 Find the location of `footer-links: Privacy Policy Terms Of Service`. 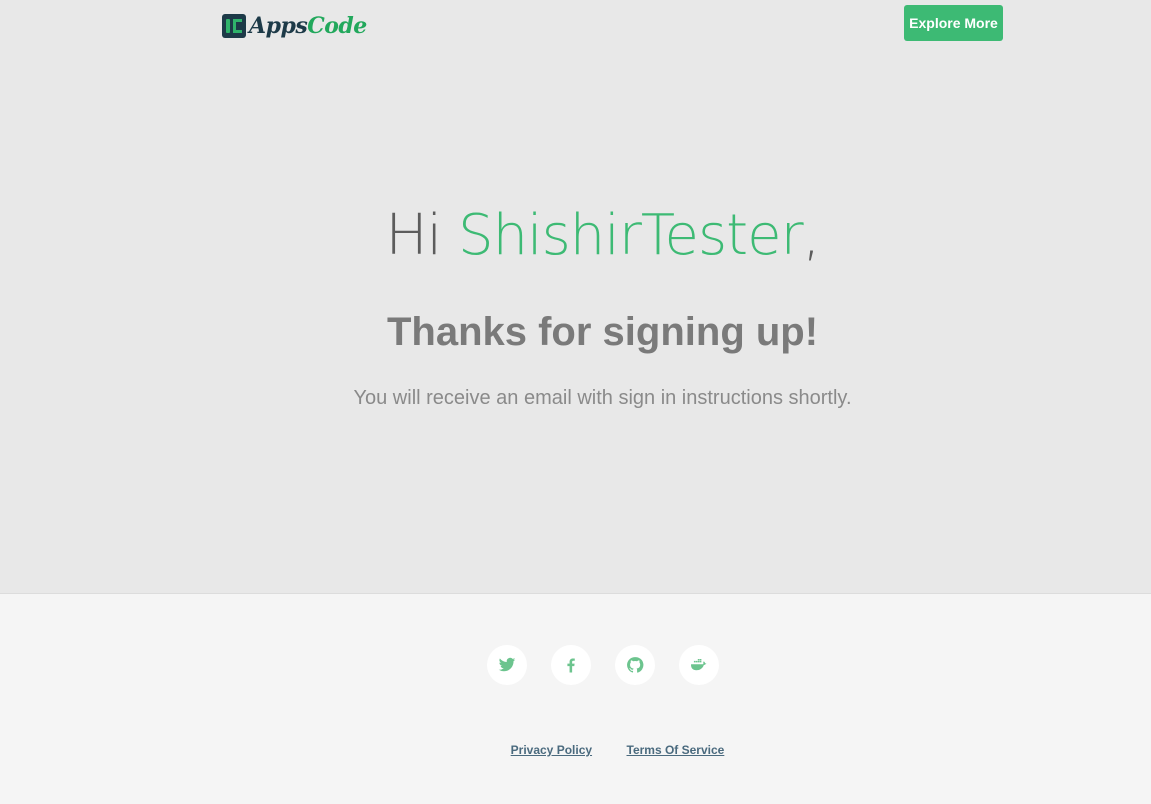

footer-links: Privacy Policy Terms Of Service is located at coordinates (575, 750).